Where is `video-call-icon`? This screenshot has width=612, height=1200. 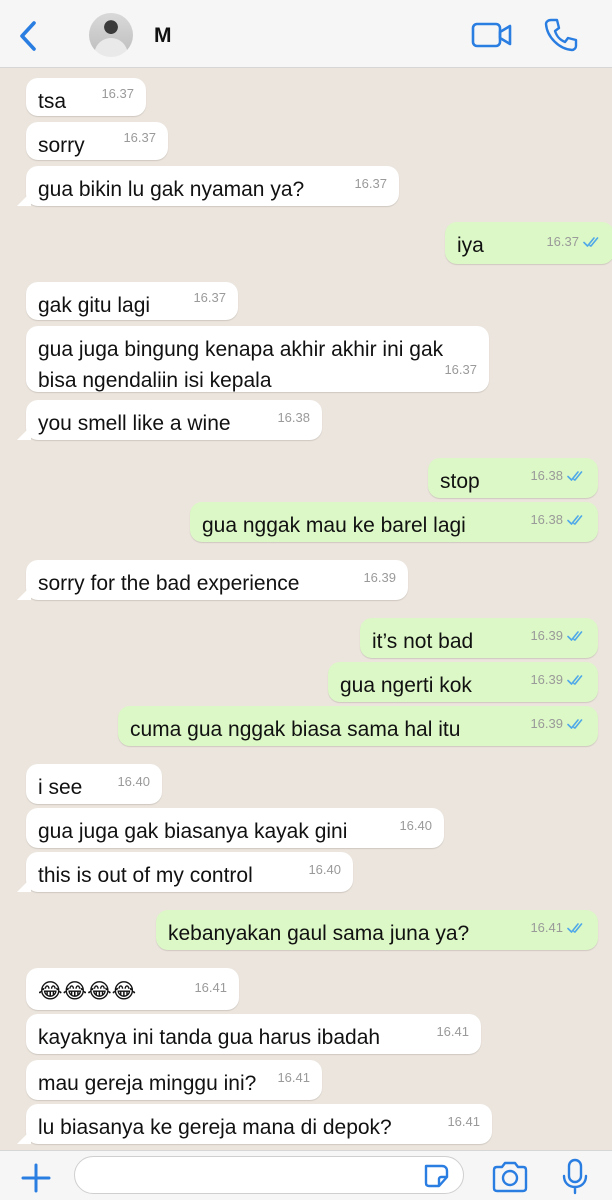 video-call-icon is located at coordinates (492, 35).